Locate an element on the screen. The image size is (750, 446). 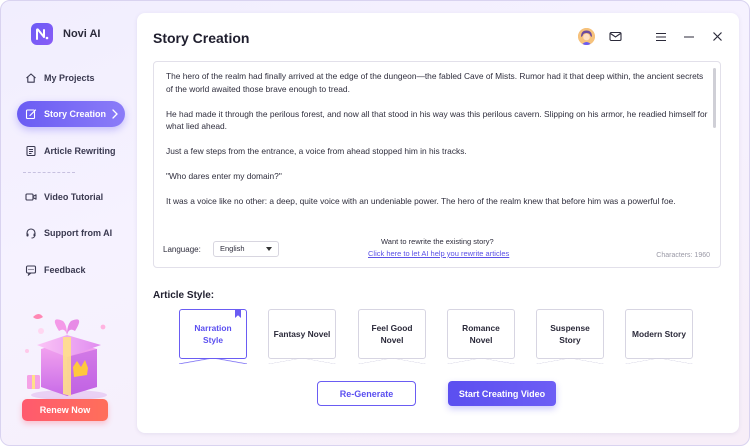
style-option-narration: Narration Style is located at coordinates (213, 336).